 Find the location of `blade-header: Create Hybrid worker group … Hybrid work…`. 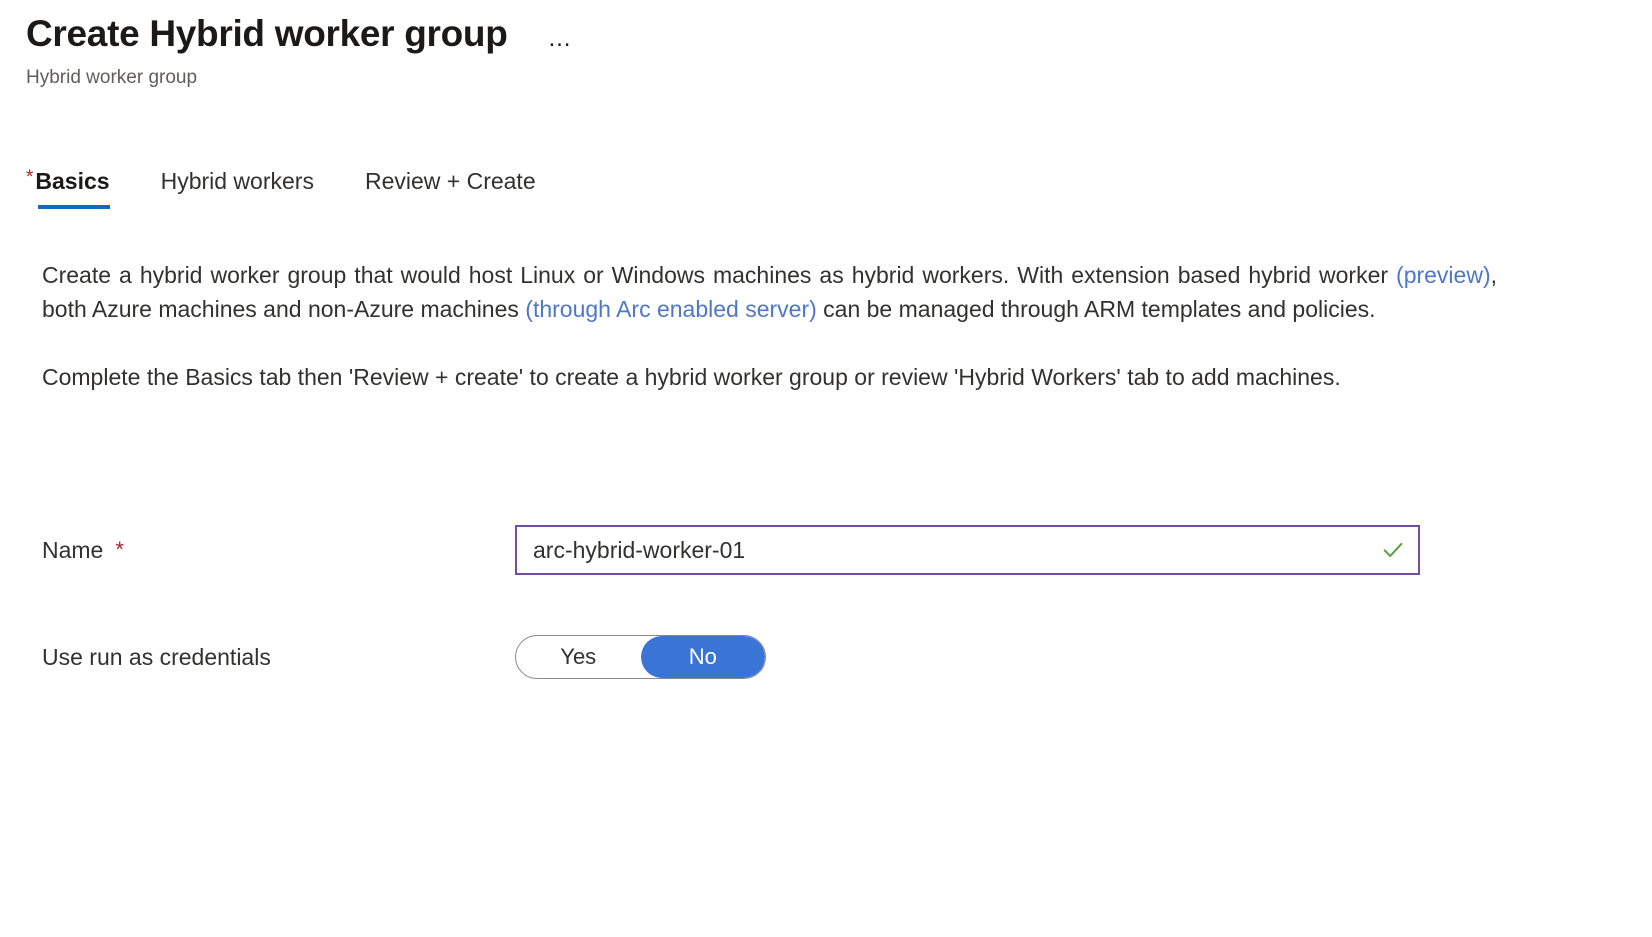

blade-header: Create Hybrid worker group … Hybrid work… is located at coordinates (776, 50).